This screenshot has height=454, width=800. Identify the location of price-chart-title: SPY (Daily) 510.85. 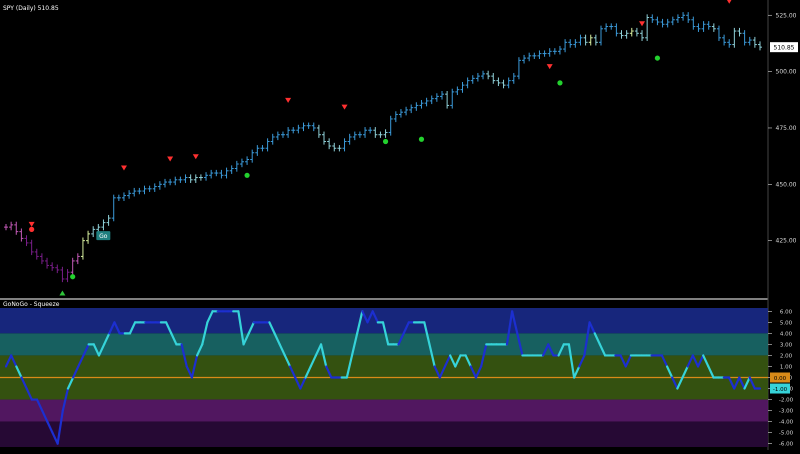
(31, 8).